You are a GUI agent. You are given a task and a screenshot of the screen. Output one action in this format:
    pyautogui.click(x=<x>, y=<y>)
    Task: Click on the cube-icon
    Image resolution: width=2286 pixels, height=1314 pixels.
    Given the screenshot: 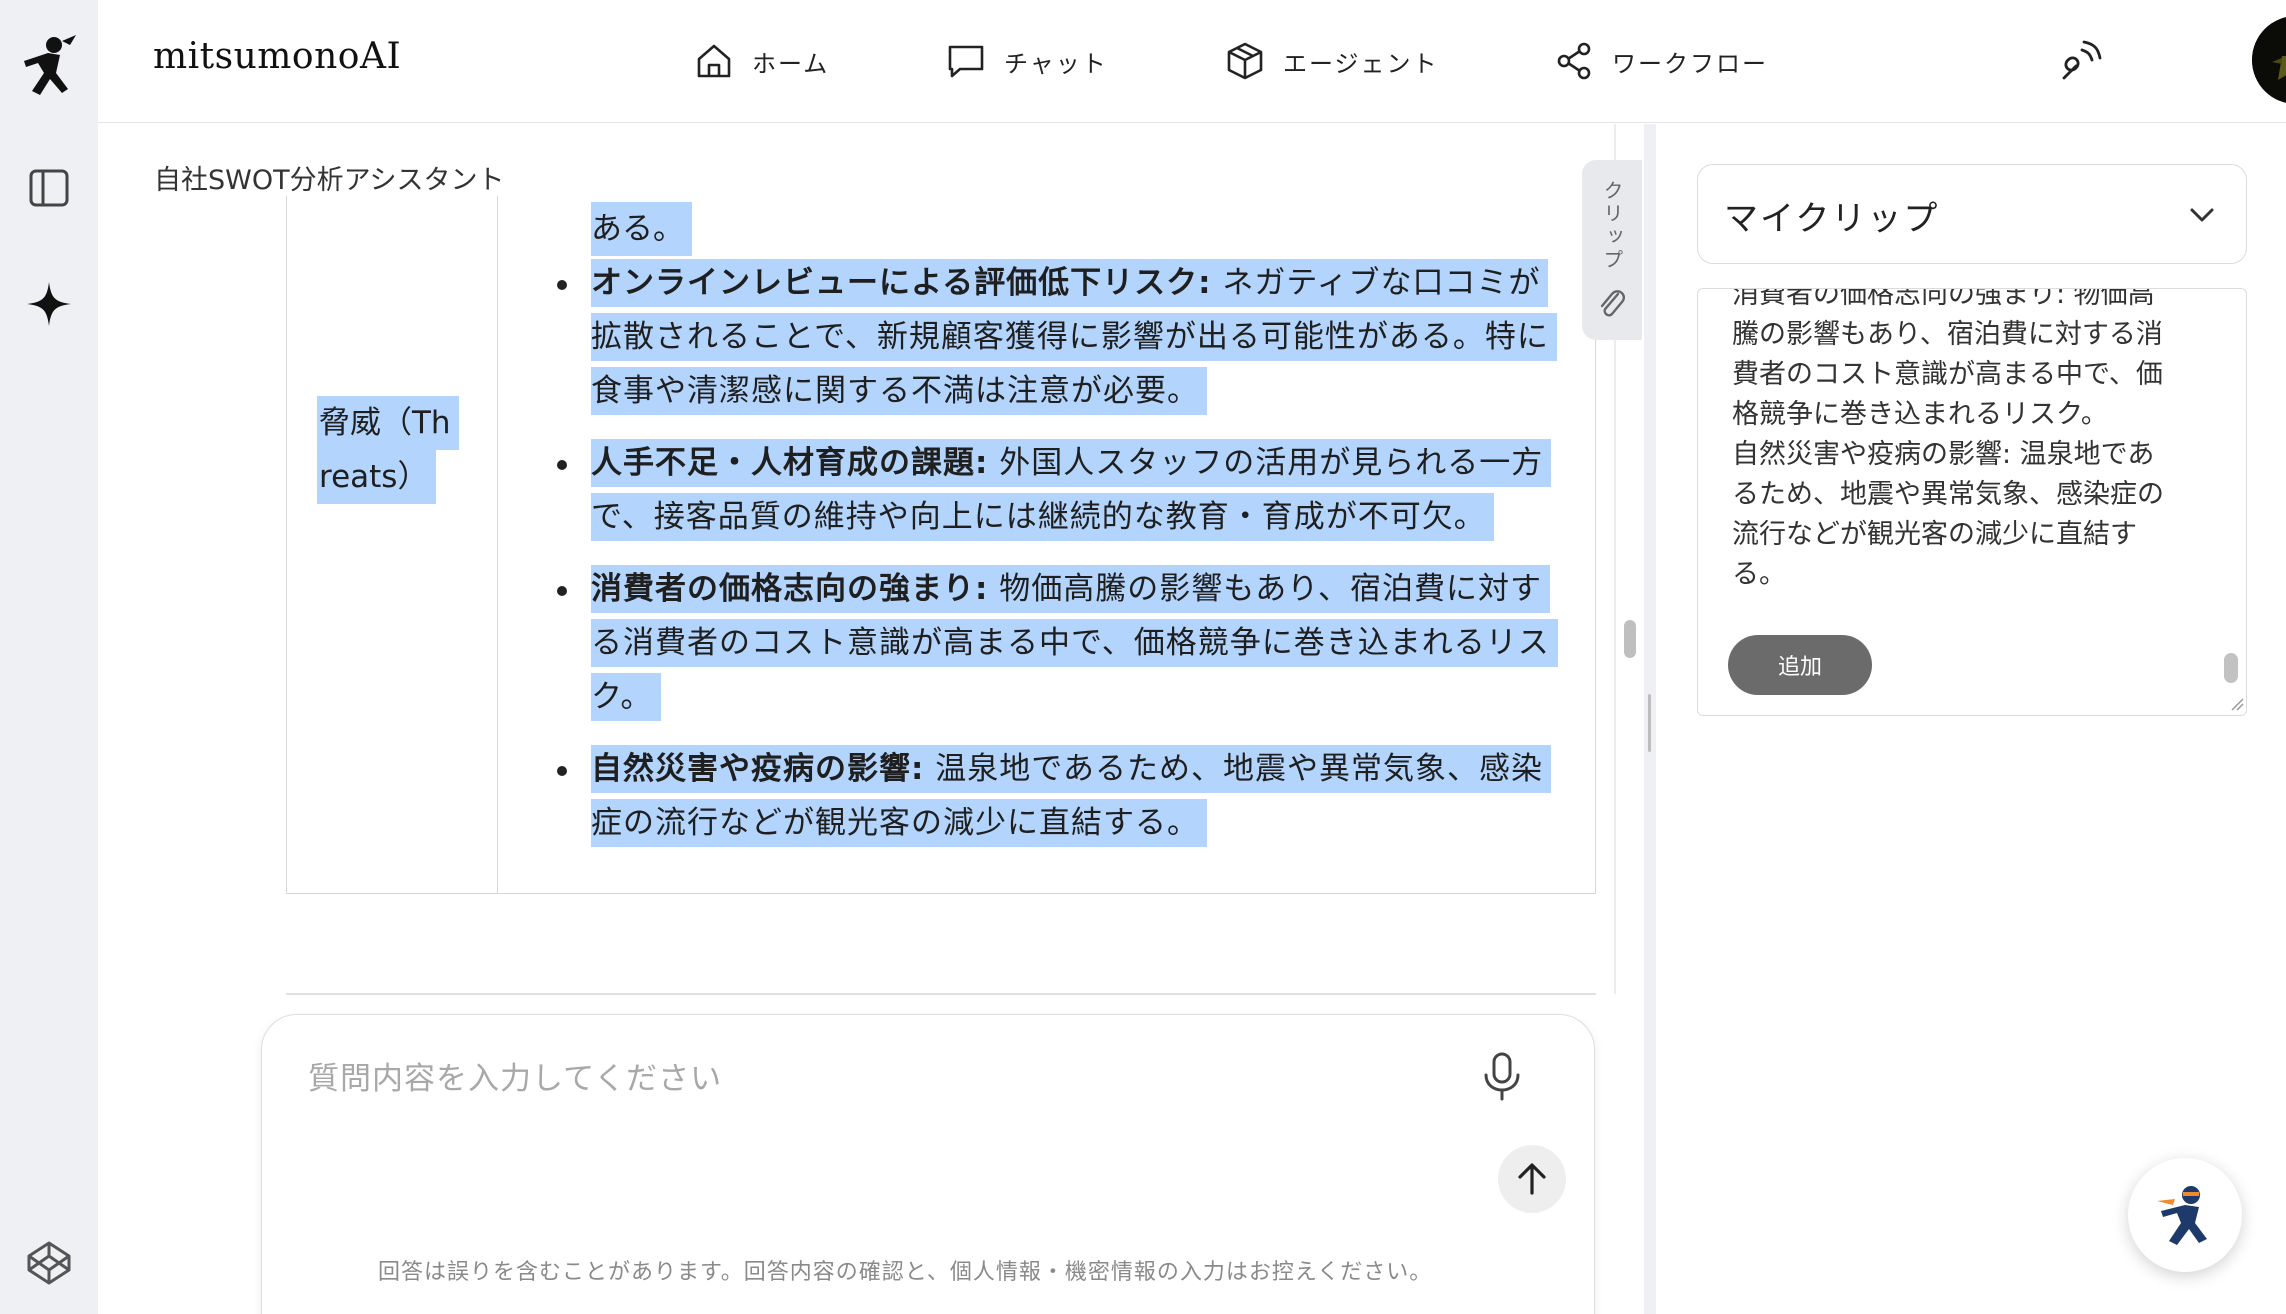 What is the action you would take?
    pyautogui.click(x=1245, y=61)
    